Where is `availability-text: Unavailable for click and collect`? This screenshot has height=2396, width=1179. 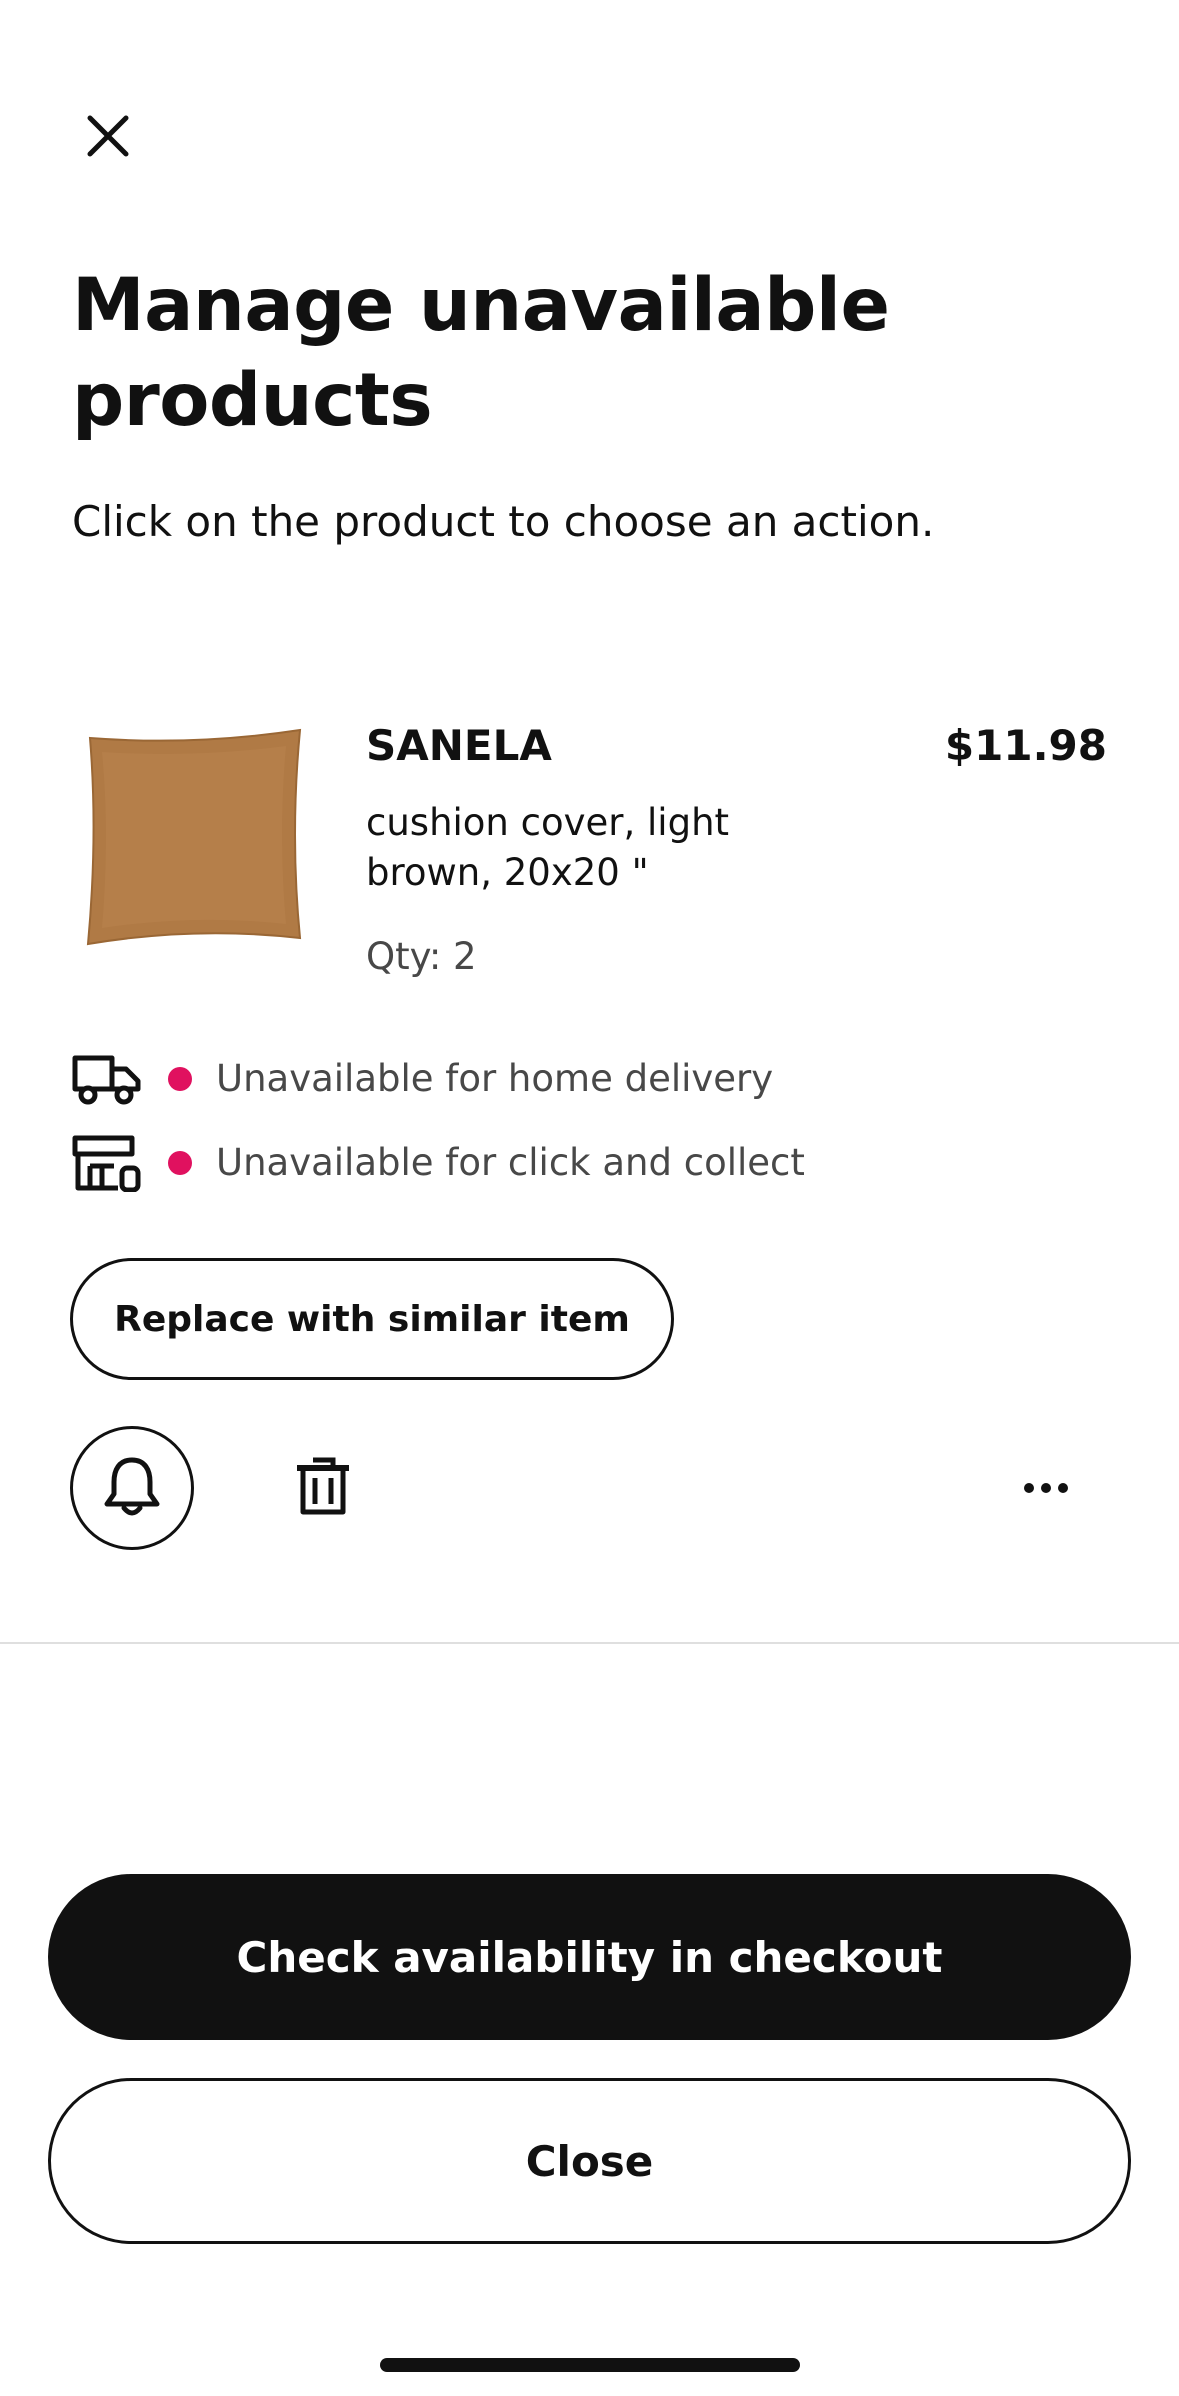
availability-text: Unavailable for click and collect is located at coordinates (510, 1162).